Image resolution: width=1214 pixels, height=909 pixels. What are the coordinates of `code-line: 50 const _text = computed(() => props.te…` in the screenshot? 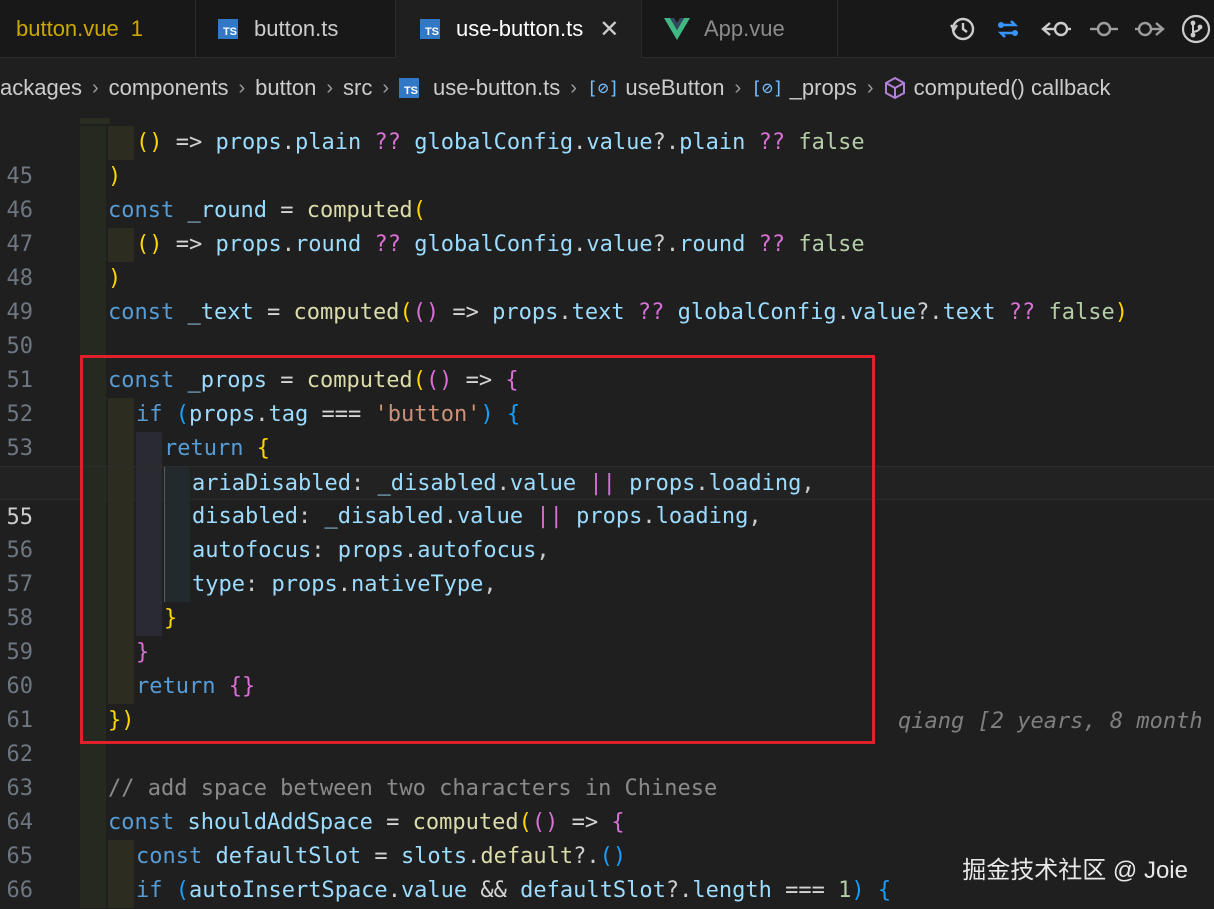 It's located at (607, 327).